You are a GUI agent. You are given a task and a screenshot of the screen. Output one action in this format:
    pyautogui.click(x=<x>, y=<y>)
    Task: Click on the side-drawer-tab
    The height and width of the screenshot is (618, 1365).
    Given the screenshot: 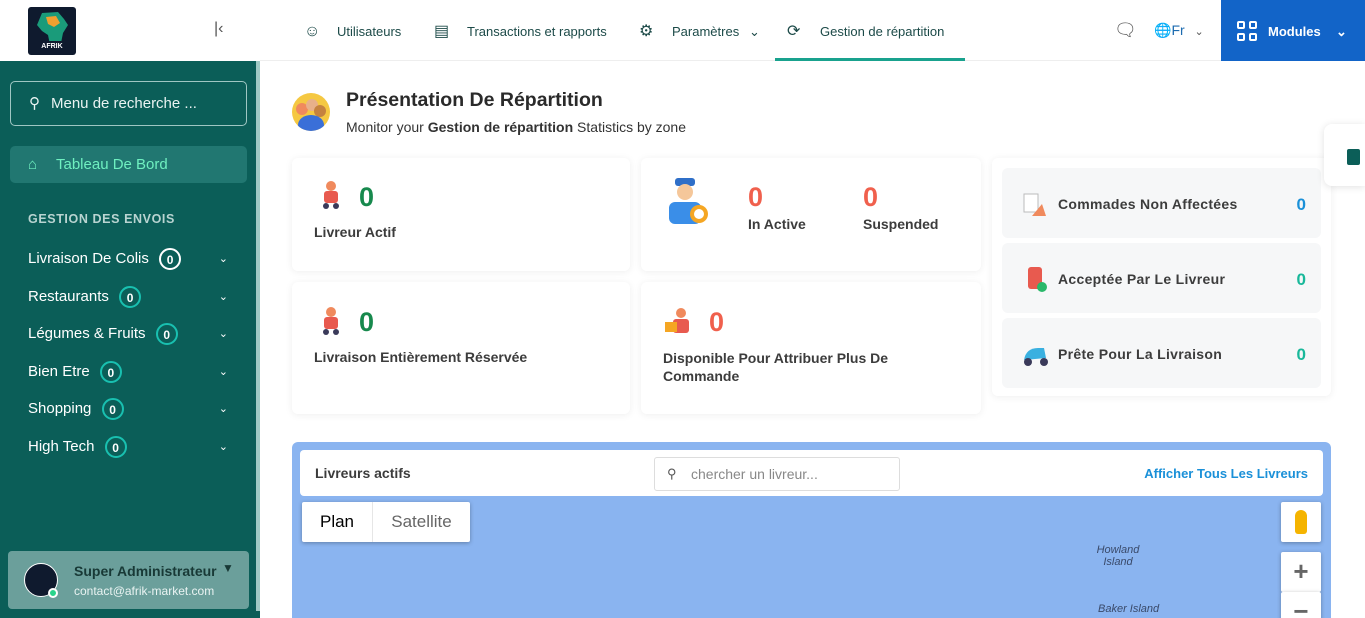 What is the action you would take?
    pyautogui.click(x=1344, y=155)
    